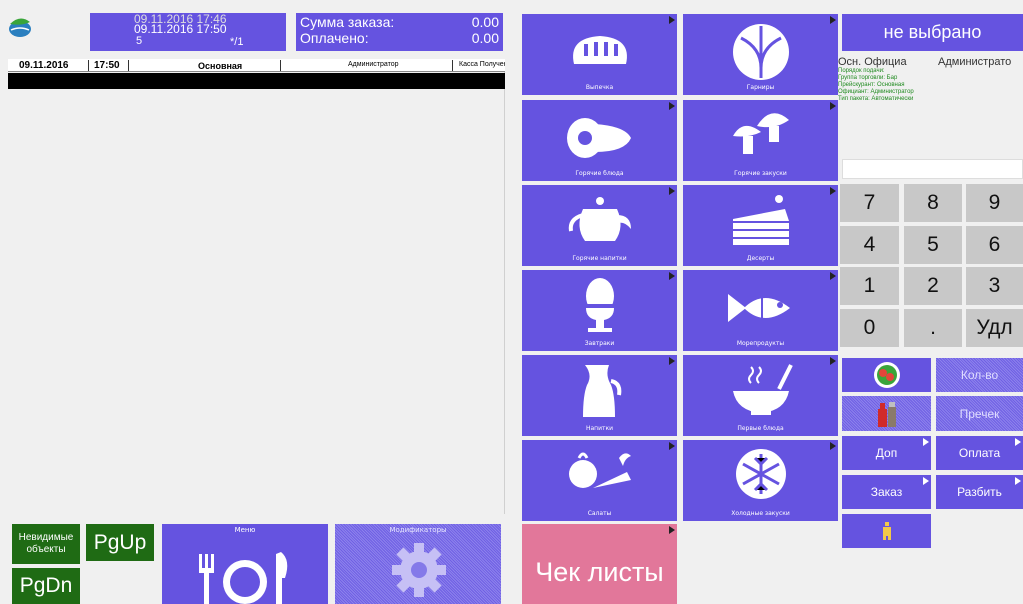 Image resolution: width=1023 pixels, height=604 pixels. I want to click on category-tile-garnishes: Гарниры, so click(760, 54).